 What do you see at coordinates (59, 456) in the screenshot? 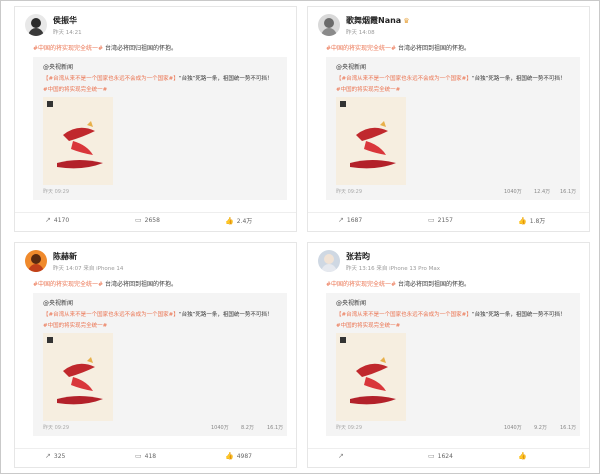
I see `share-count: 325` at bounding box center [59, 456].